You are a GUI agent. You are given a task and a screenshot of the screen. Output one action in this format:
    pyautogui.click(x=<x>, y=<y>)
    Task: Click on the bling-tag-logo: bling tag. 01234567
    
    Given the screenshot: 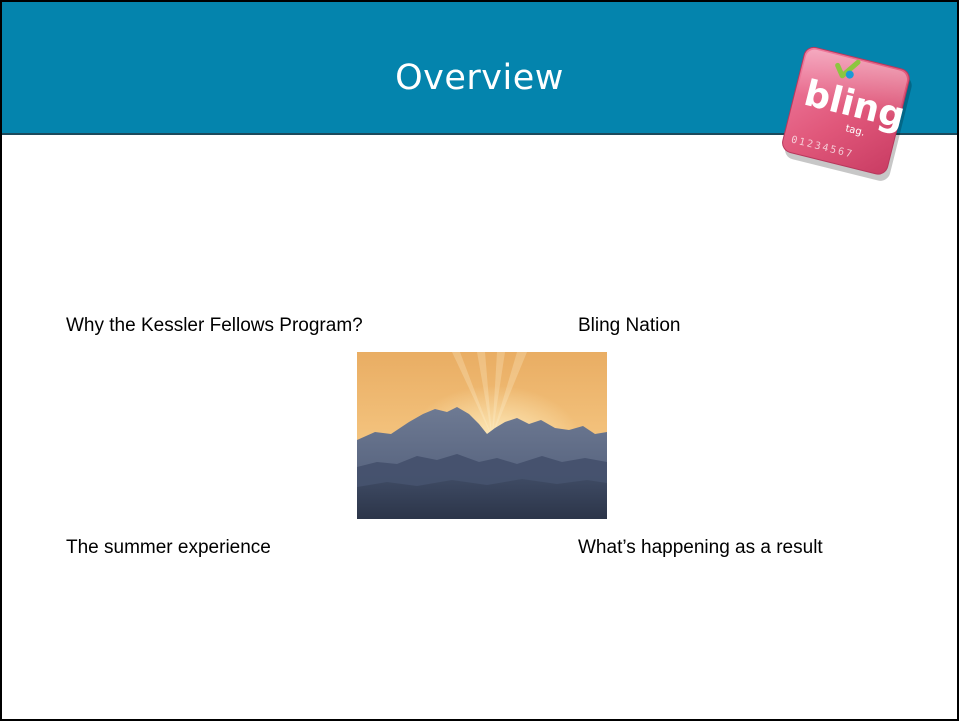 What is the action you would take?
    pyautogui.click(x=847, y=113)
    